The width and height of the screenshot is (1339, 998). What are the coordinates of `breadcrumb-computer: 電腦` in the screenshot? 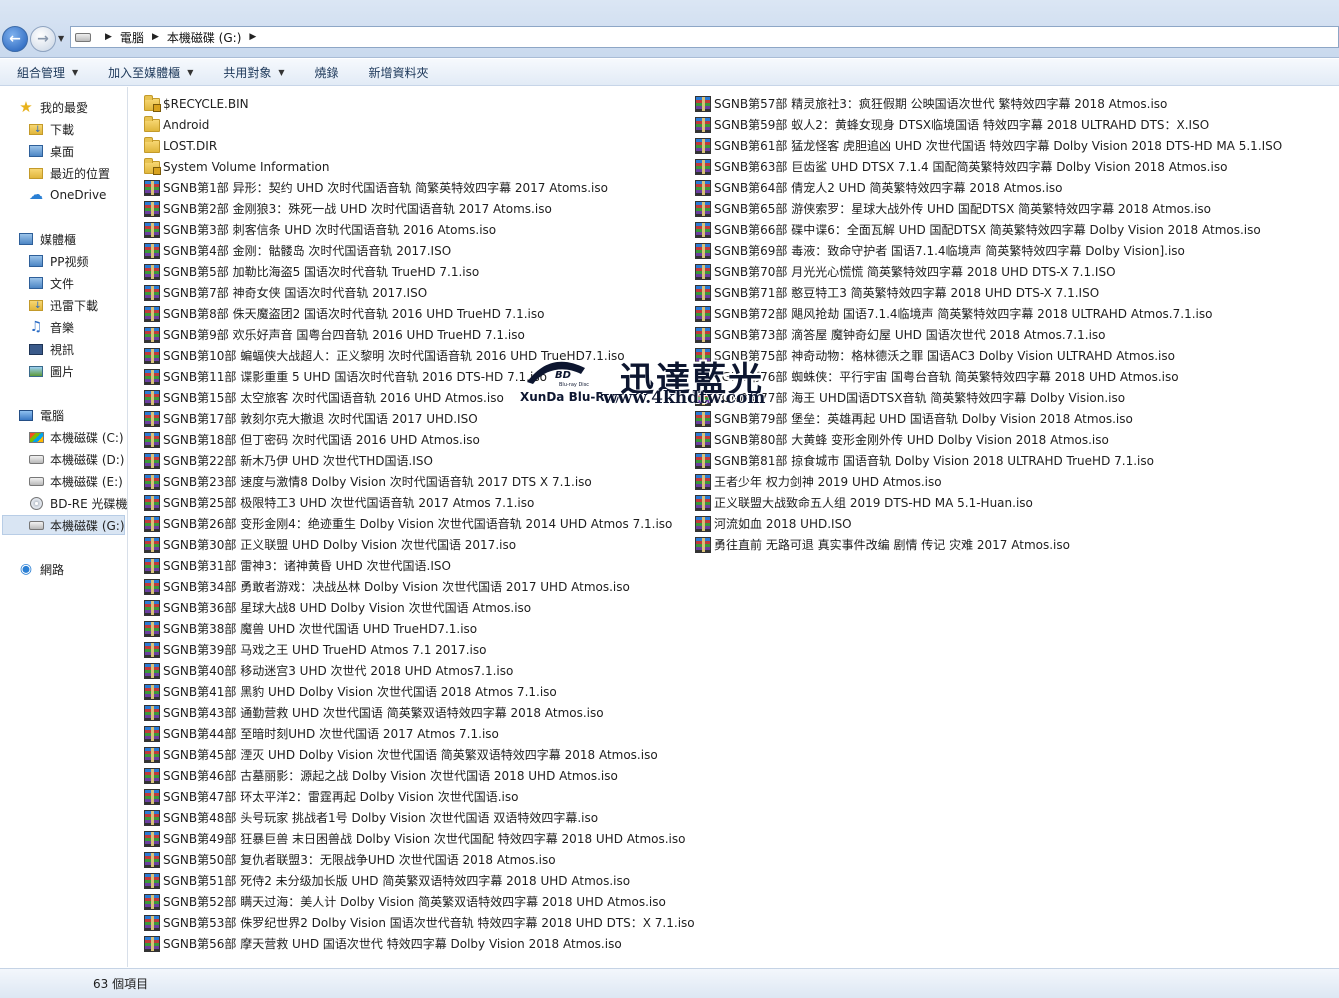 It's located at (132, 37).